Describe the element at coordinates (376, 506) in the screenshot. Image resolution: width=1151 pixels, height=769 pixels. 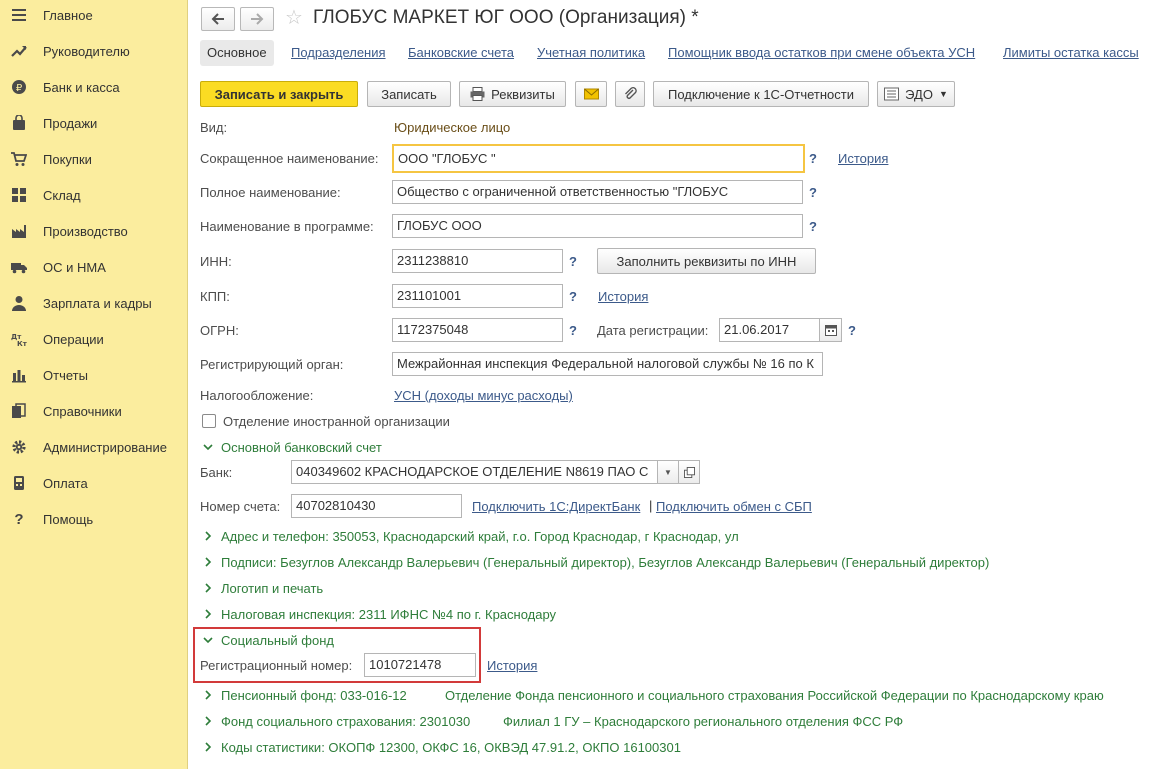
I see `account-input: 40702810430` at that location.